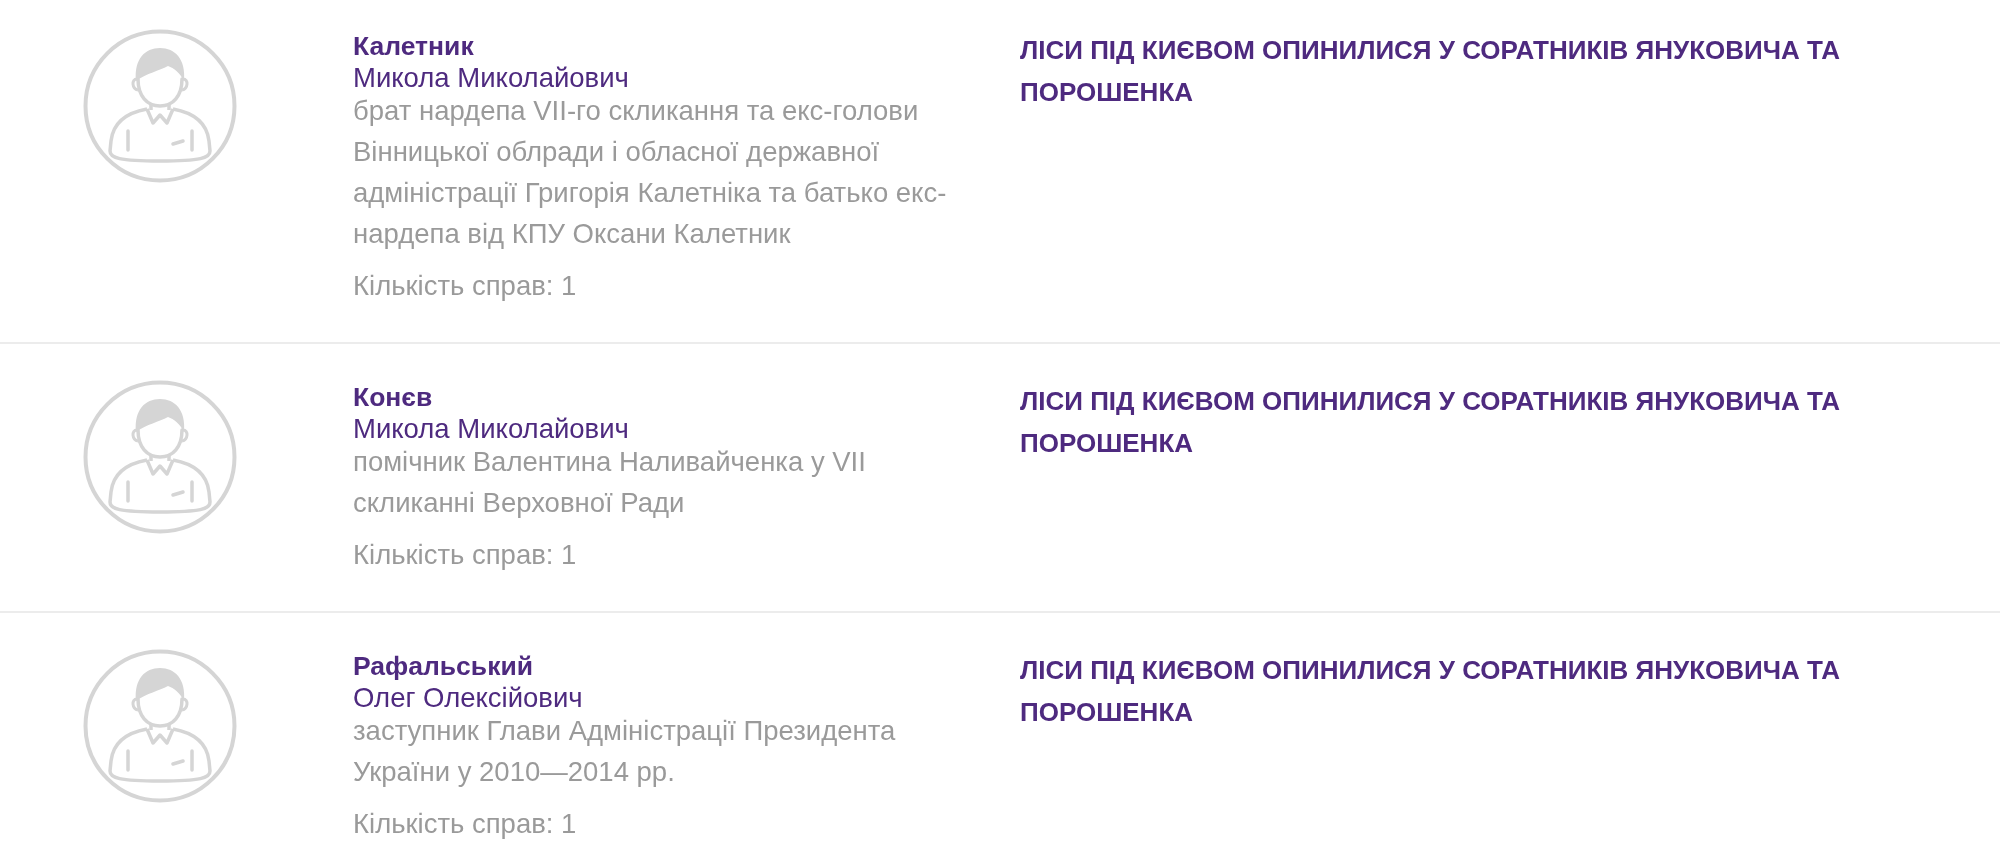 This screenshot has width=2000, height=866. Describe the element at coordinates (443, 666) in the screenshot. I see `surname-link: Рафальський` at that location.